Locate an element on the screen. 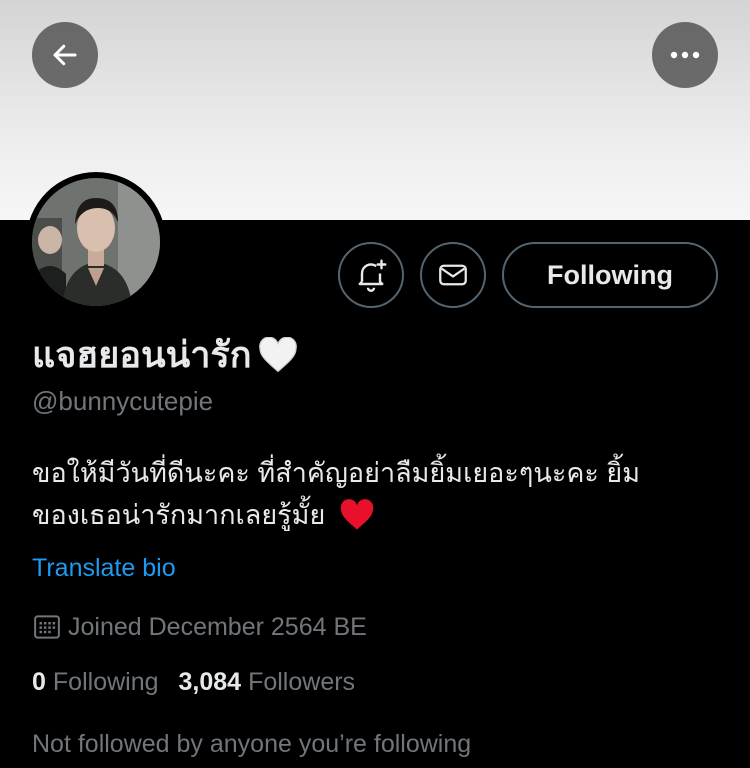 This screenshot has width=750, height=768. notifications-button is located at coordinates (371, 275).